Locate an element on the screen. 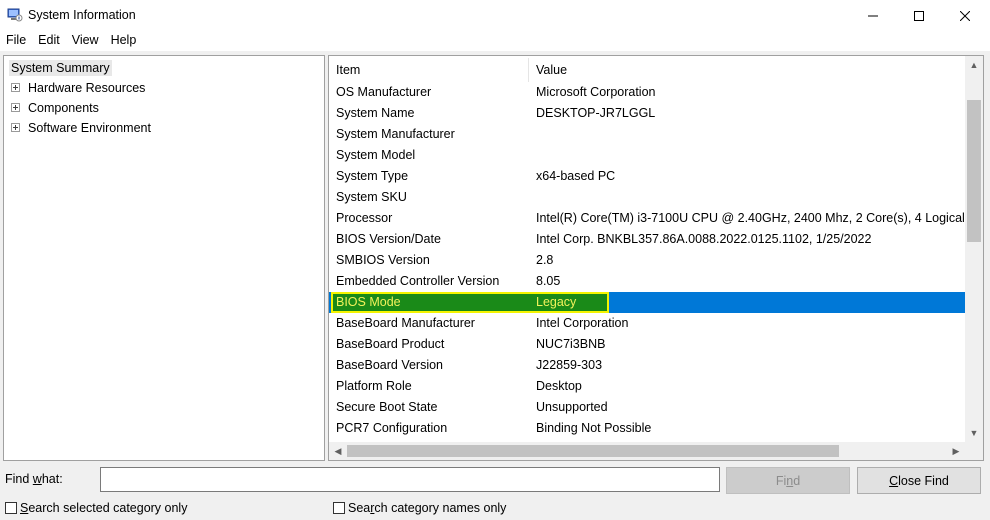  cell-value: Intel Corporation is located at coordinates (582, 323).